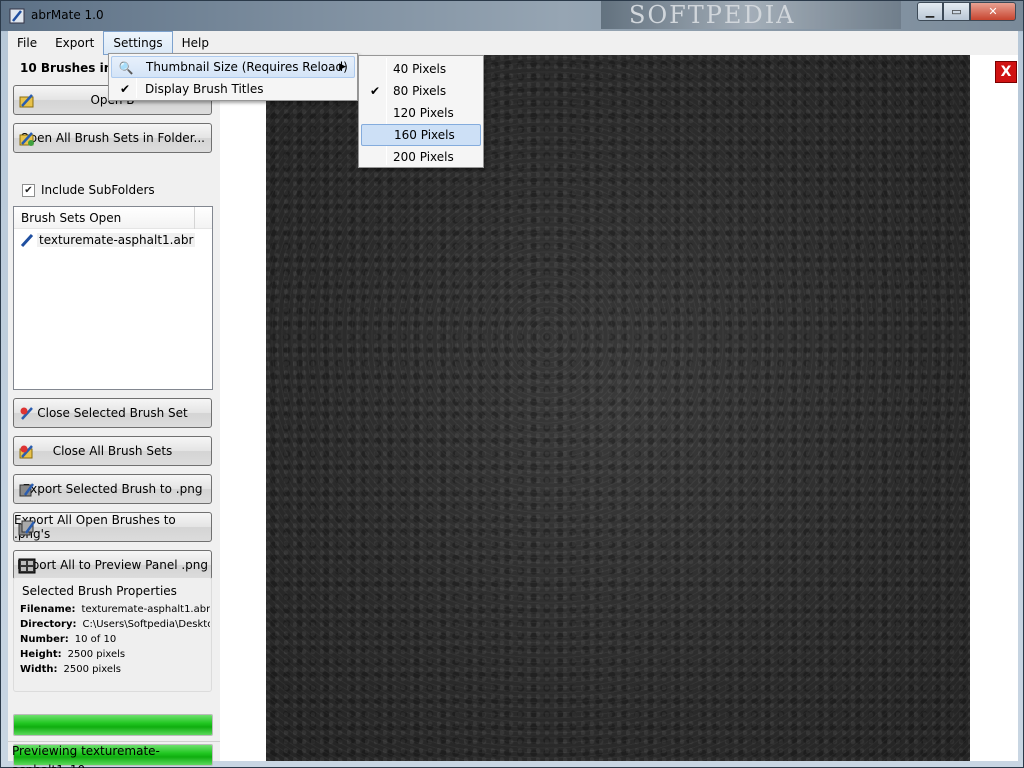 This screenshot has width=1024, height=768. I want to click on export-all-to-preview-button: Export All to Preview Panel .png, so click(112, 565).